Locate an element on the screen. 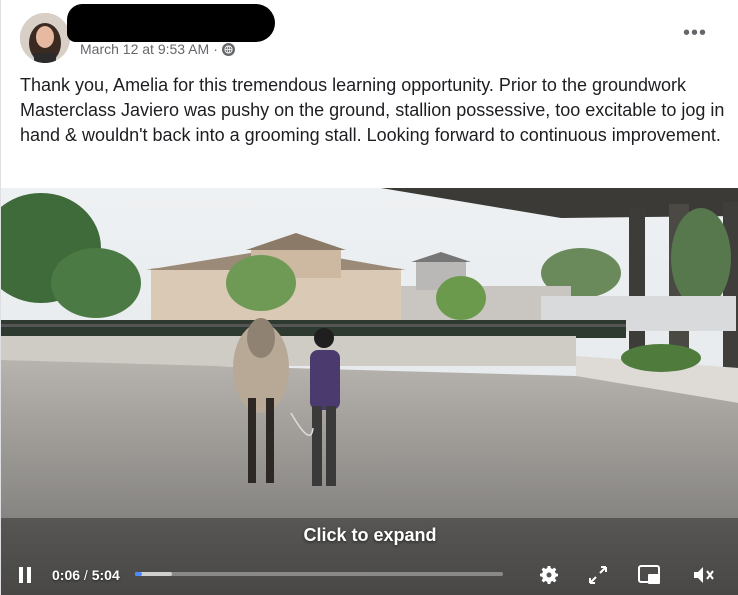  redacted-name is located at coordinates (171, 23).